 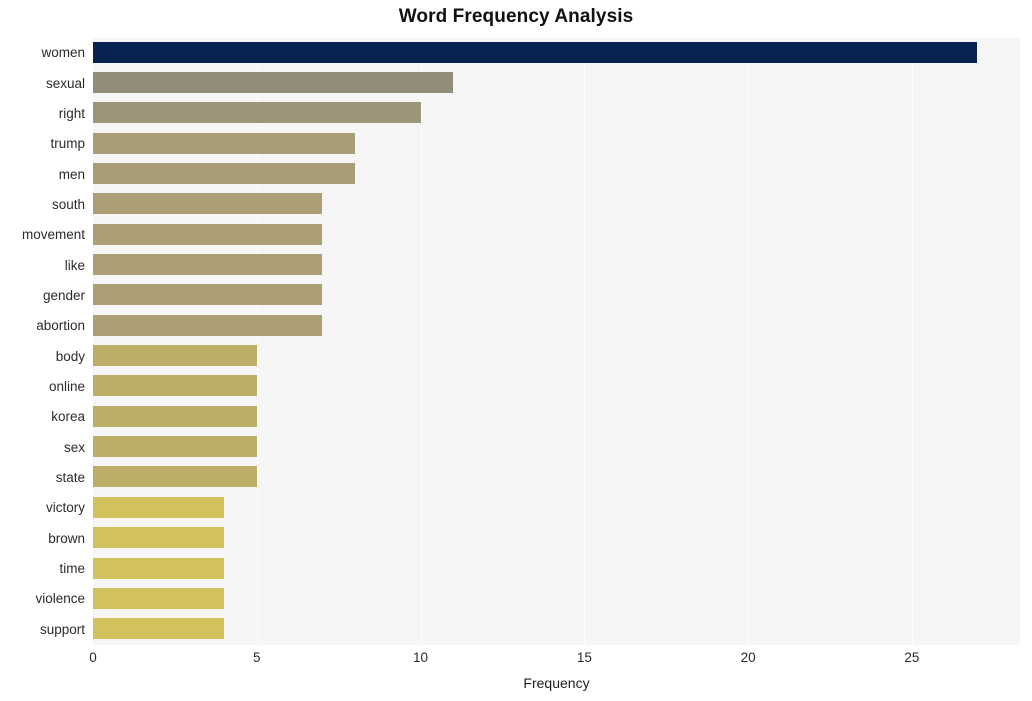 What do you see at coordinates (72, 569) in the screenshot?
I see `y-axis-tick-label: time` at bounding box center [72, 569].